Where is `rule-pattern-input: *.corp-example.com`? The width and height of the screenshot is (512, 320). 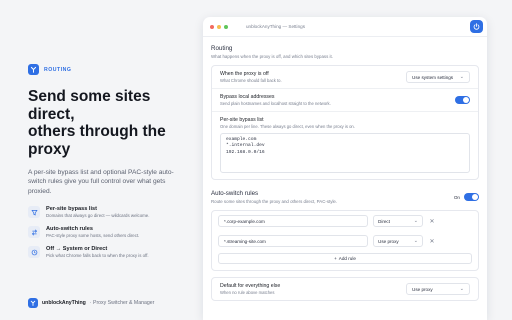 rule-pattern-input: *.corp-example.com is located at coordinates (293, 221).